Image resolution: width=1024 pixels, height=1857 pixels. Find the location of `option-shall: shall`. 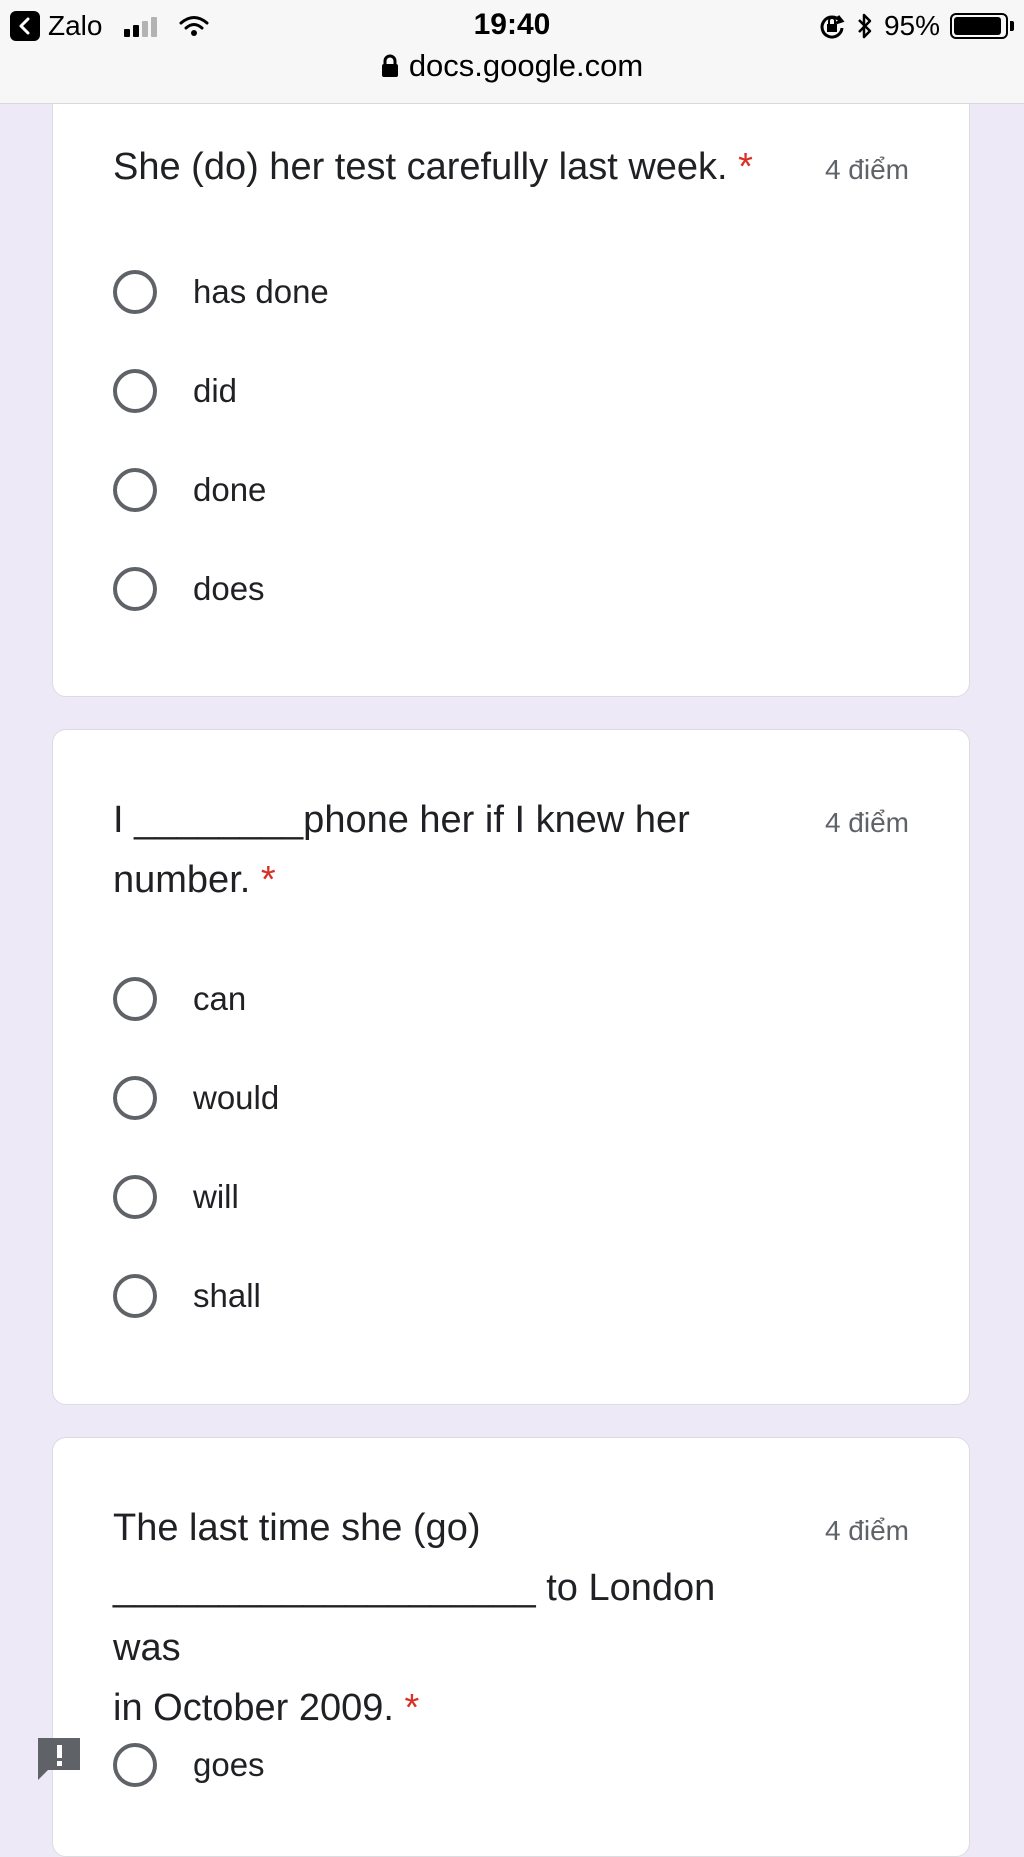

option-shall: shall is located at coordinates (187, 1296).